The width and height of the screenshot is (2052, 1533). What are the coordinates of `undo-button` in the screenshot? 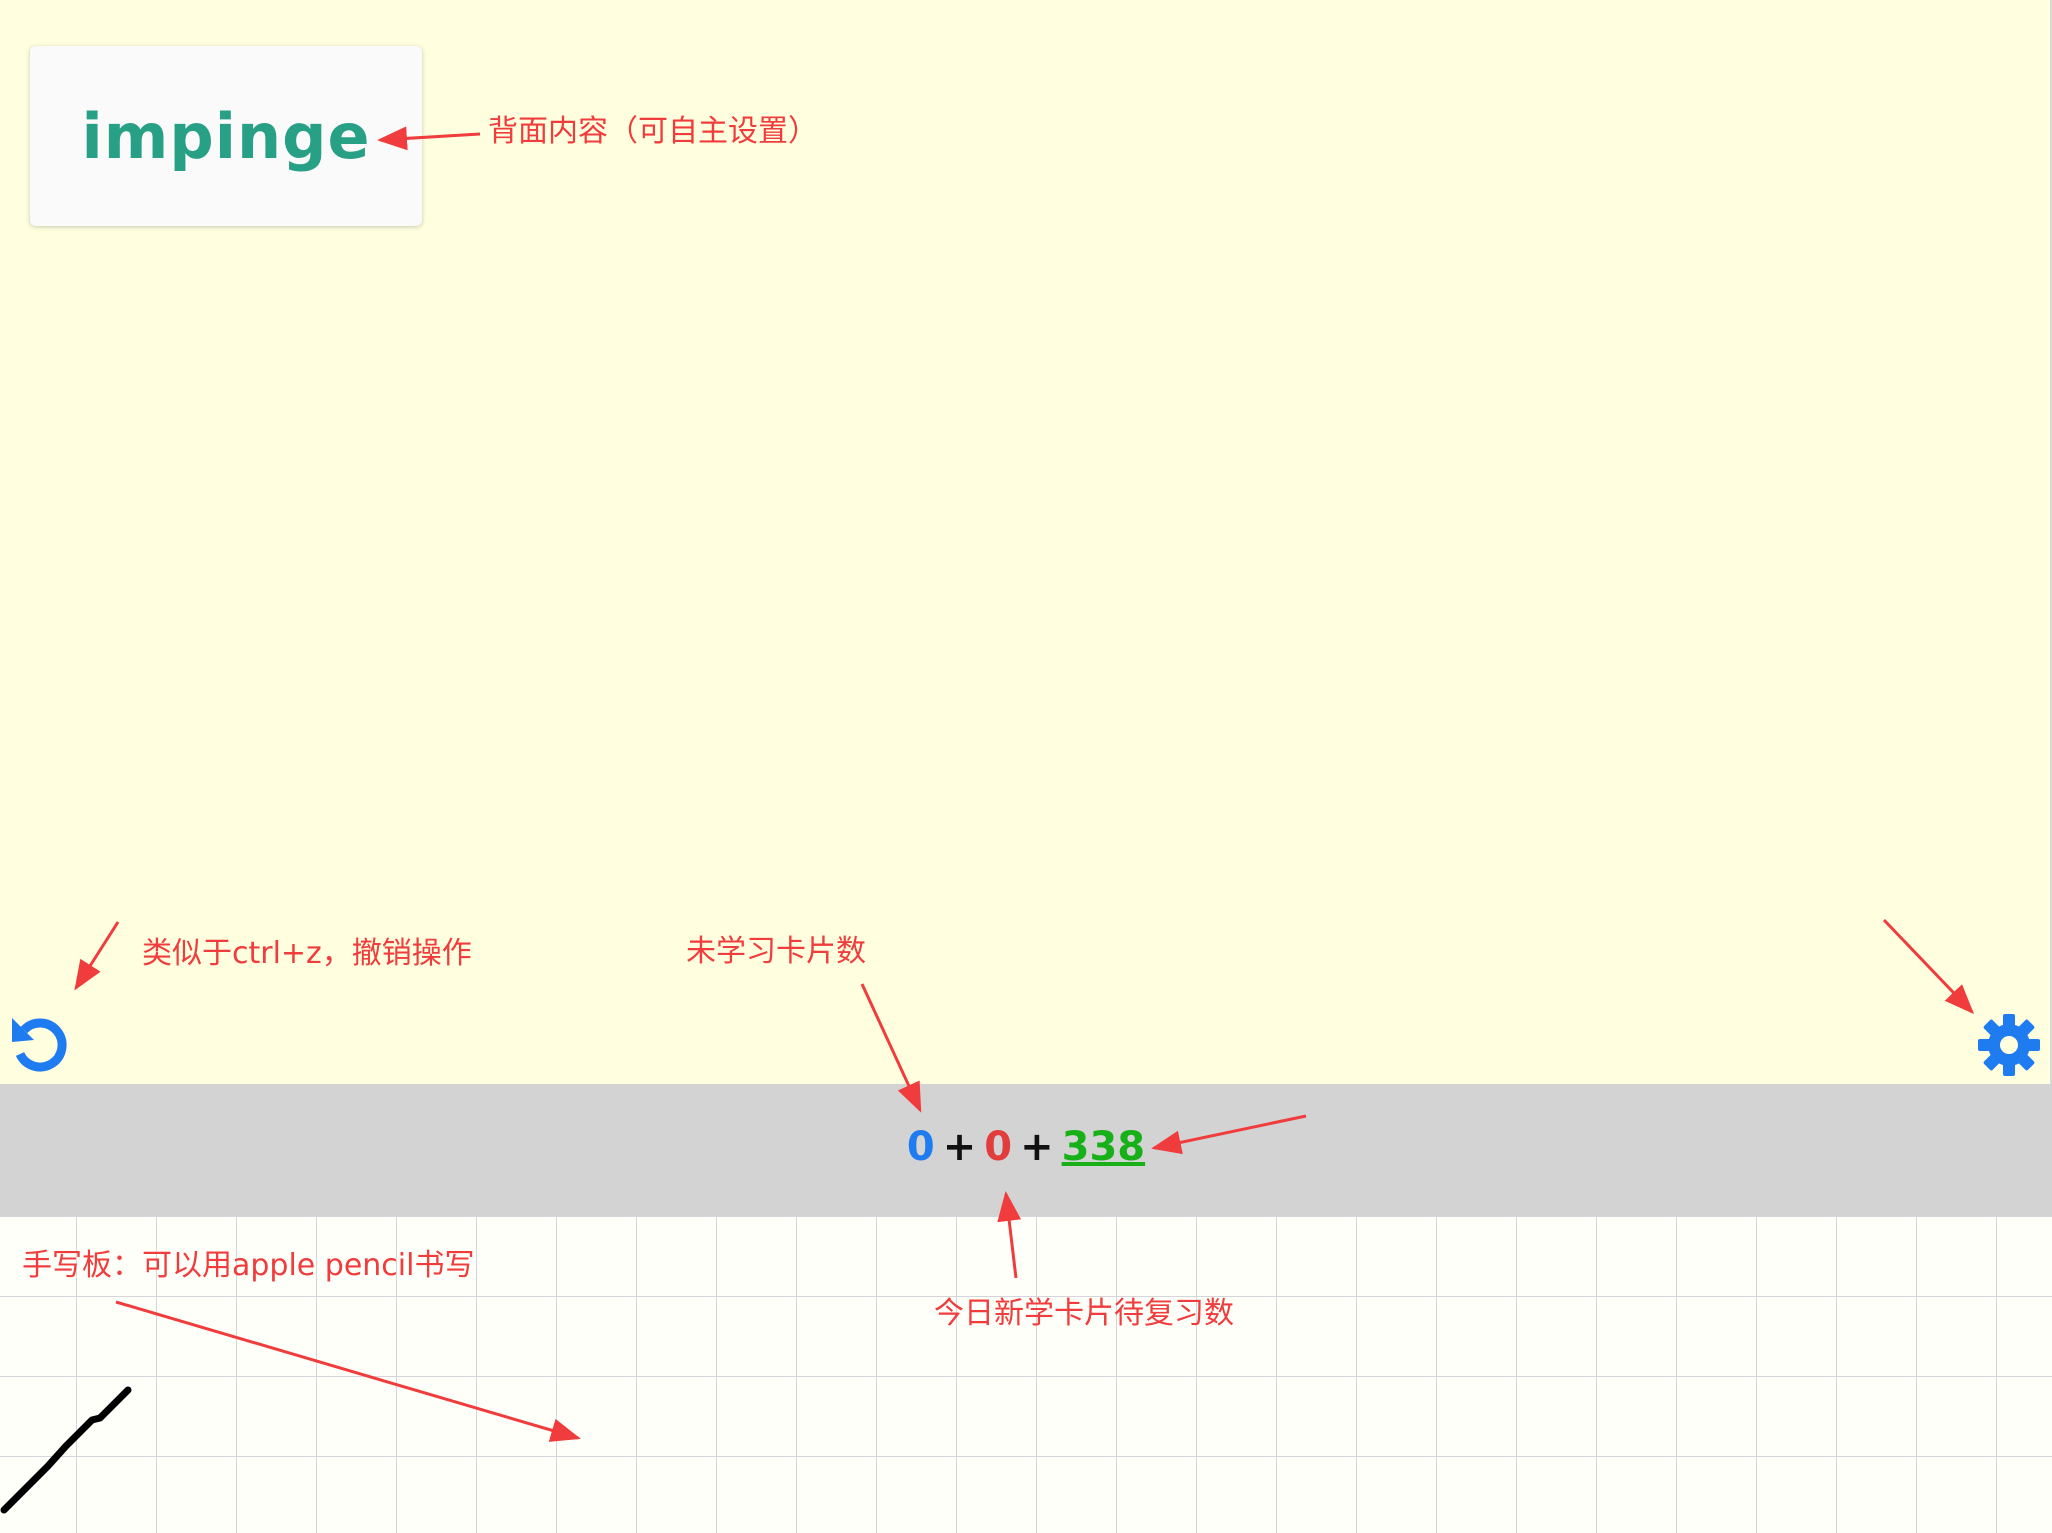 It's located at (40, 1044).